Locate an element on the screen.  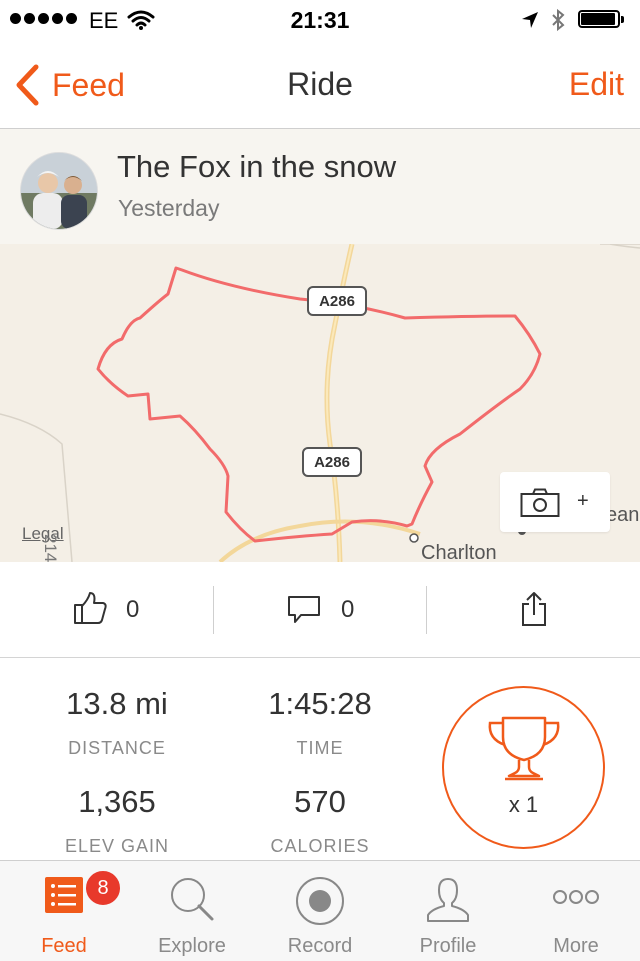
tab-record: Record is located at coordinates (320, 911).